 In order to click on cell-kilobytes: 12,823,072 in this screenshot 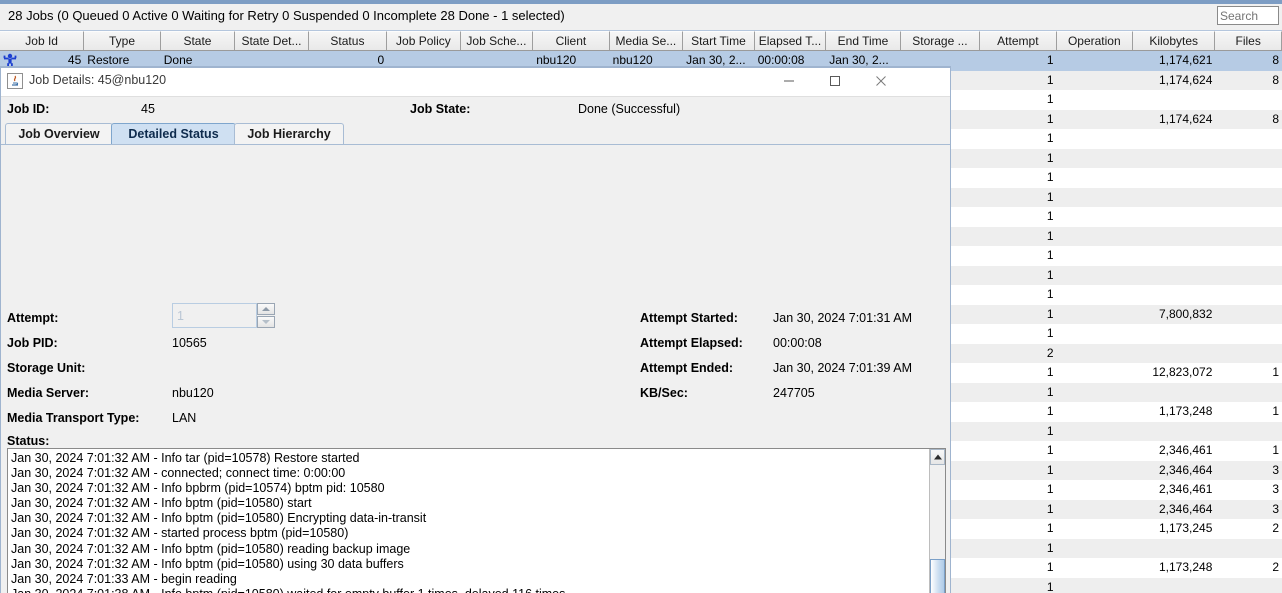, I will do `click(1182, 372)`.